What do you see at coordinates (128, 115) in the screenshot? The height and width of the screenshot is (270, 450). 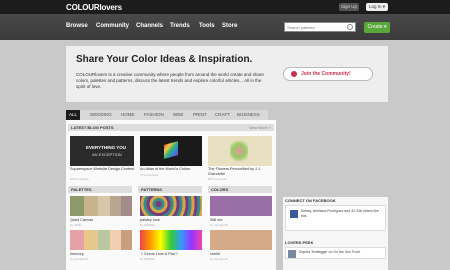 I see `tab-home: HOME` at bounding box center [128, 115].